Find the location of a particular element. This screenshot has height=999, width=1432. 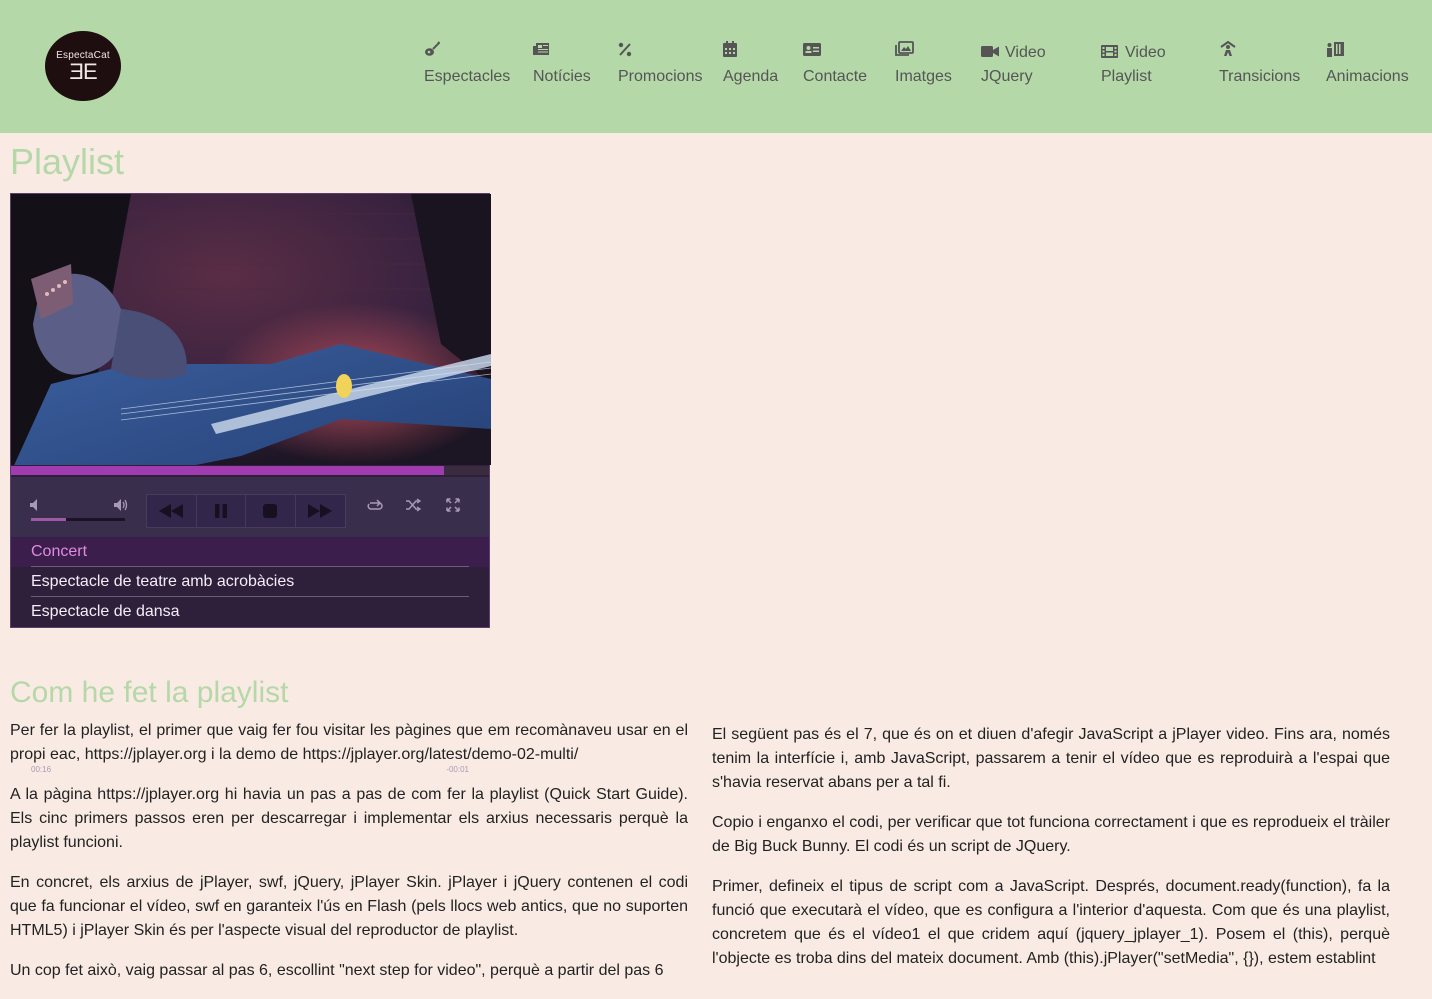

nav-contacte: Contacte is located at coordinates (835, 65).